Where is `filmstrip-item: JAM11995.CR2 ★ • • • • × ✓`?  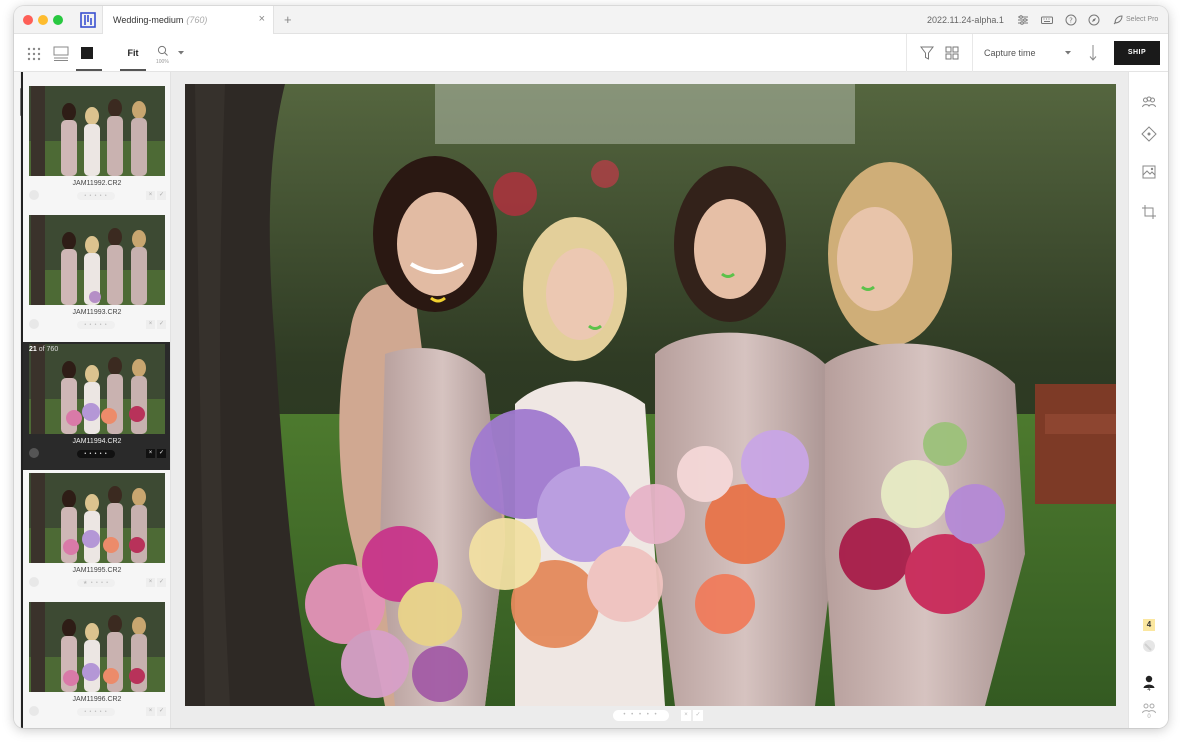 filmstrip-item: JAM11995.CR2 ★ • • • • × ✓ is located at coordinates (96, 535).